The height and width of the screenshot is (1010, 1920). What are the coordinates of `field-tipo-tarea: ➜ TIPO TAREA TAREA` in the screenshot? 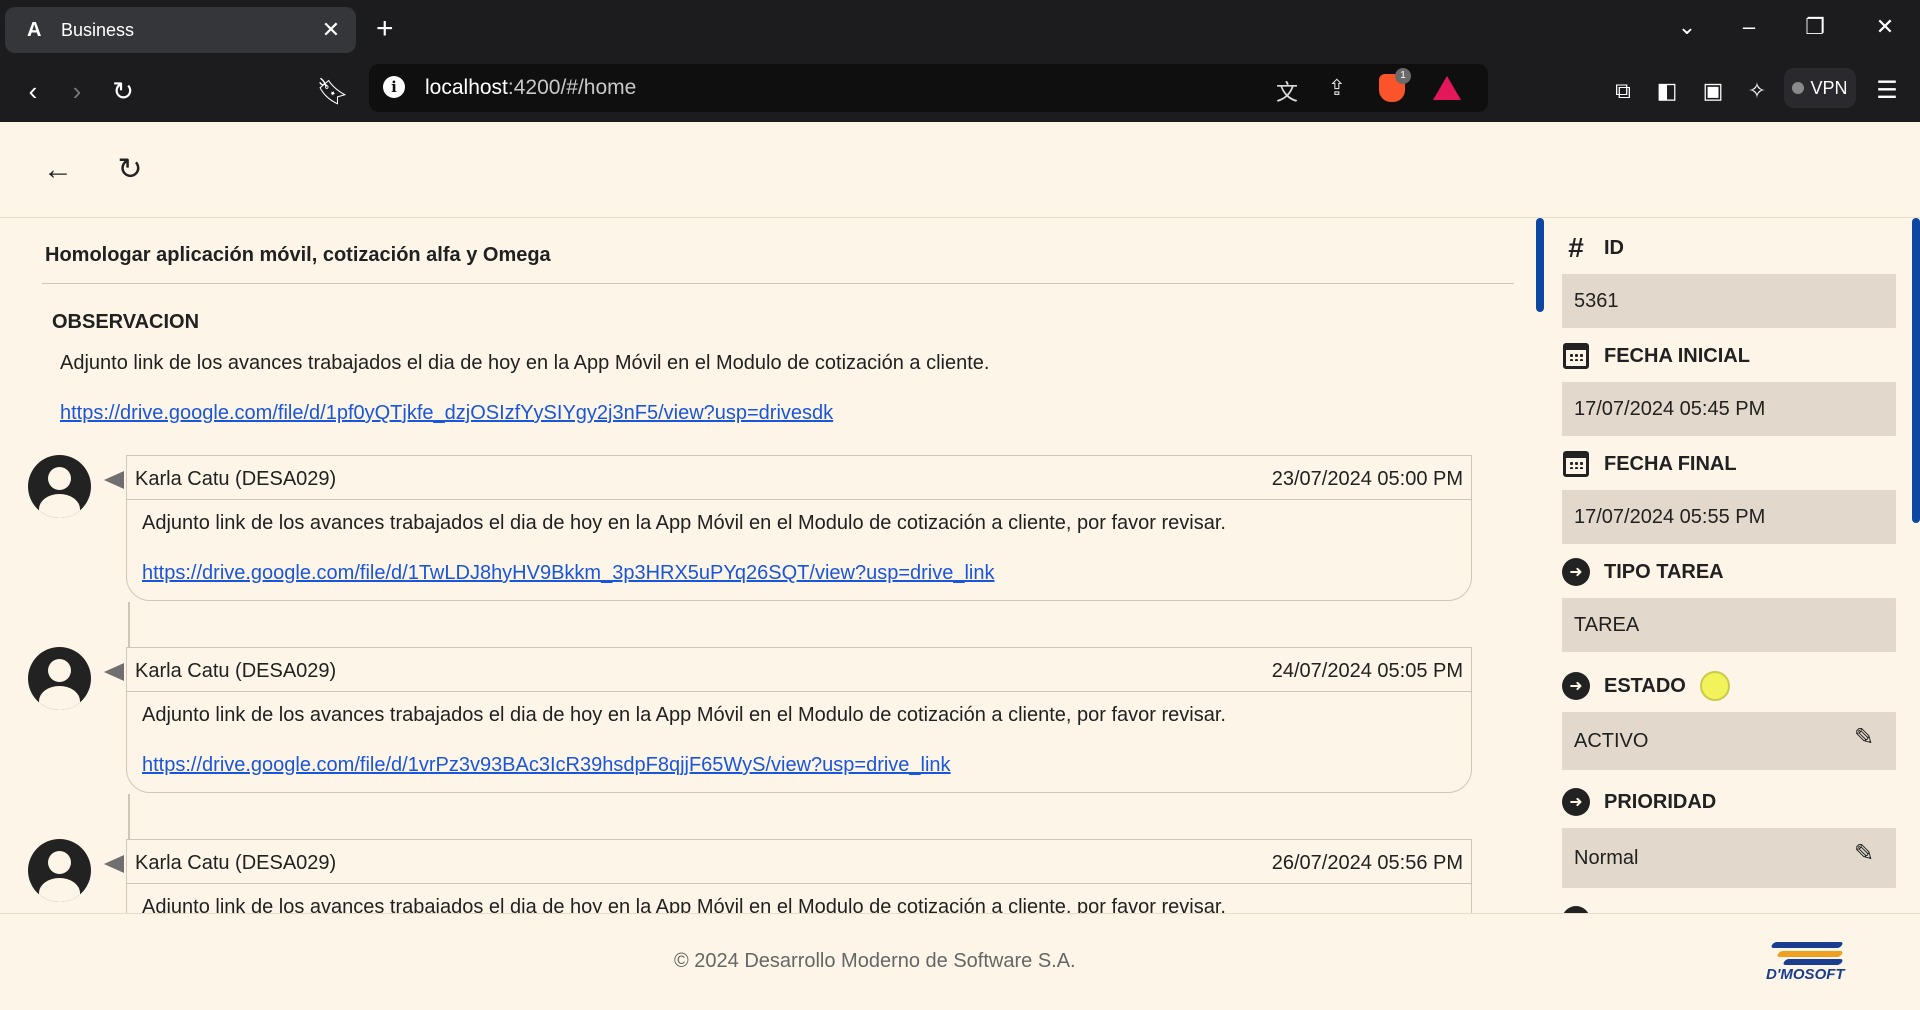 It's located at (1729, 603).